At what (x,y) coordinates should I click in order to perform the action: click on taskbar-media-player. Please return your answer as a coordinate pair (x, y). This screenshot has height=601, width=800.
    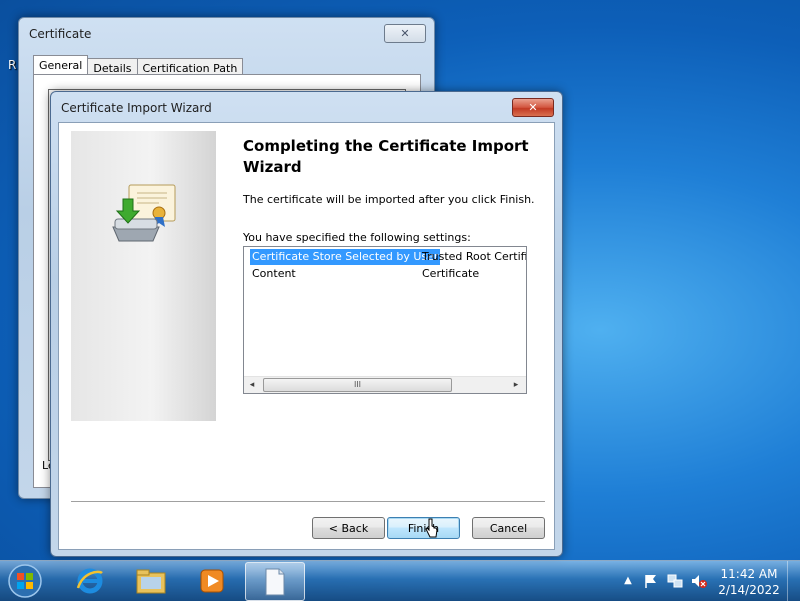
    Looking at the image, I should click on (212, 580).